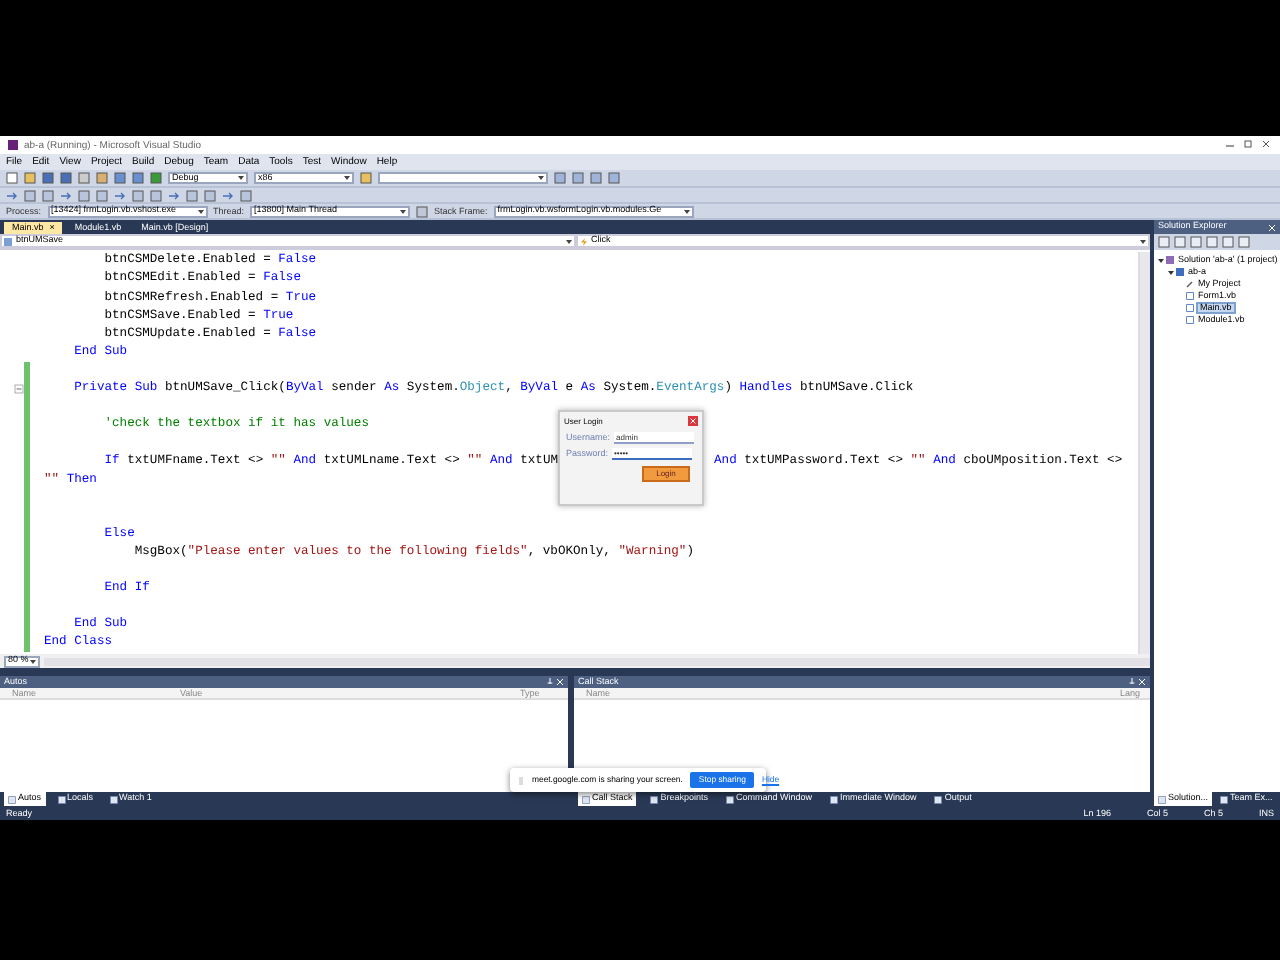 This screenshot has height=960, width=1280. I want to click on grip-icon, so click(521, 780).